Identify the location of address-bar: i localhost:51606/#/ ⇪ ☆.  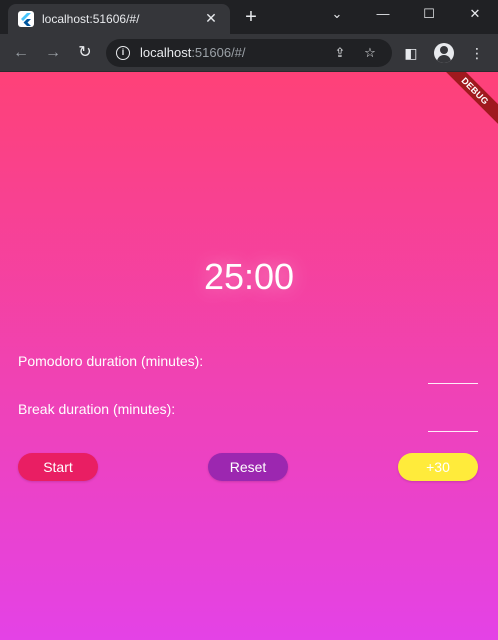
(249, 53).